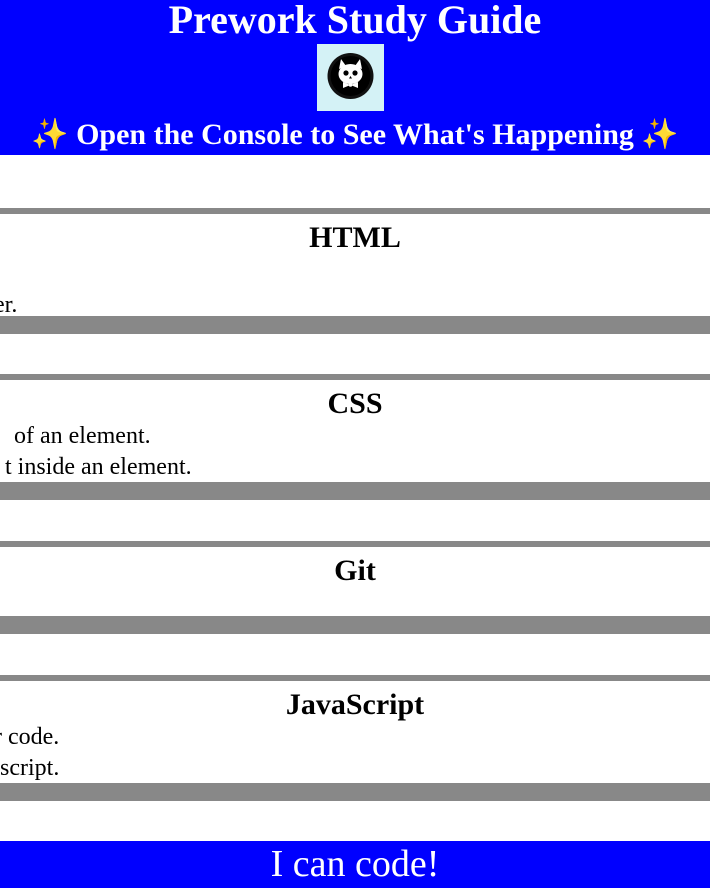  I want to click on section-note: t inside an element., so click(98, 467).